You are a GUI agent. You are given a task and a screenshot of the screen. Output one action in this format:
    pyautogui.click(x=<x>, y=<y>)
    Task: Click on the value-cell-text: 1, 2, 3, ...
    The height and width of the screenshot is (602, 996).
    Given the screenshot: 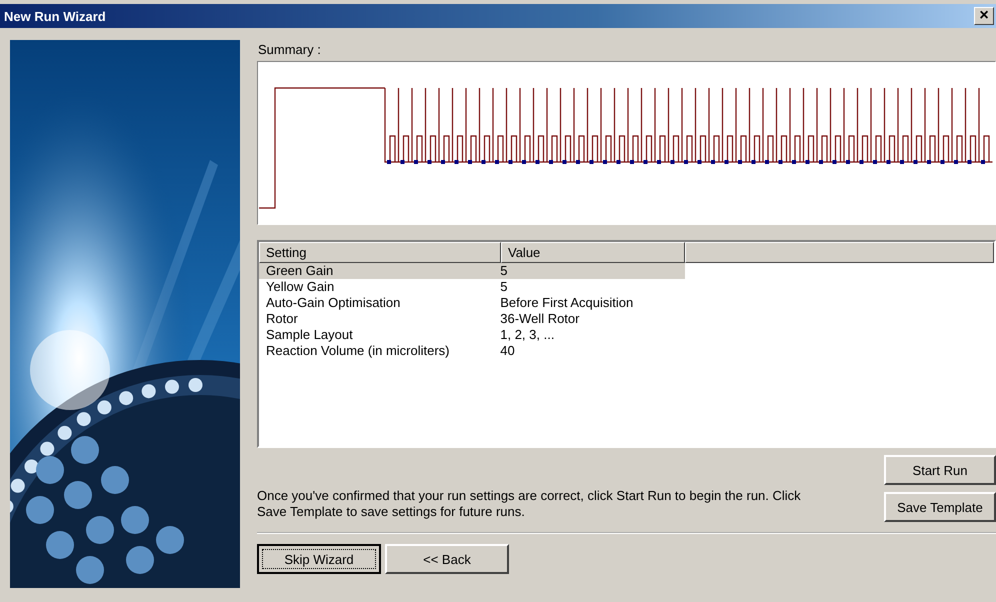 What is the action you would take?
    pyautogui.click(x=527, y=335)
    